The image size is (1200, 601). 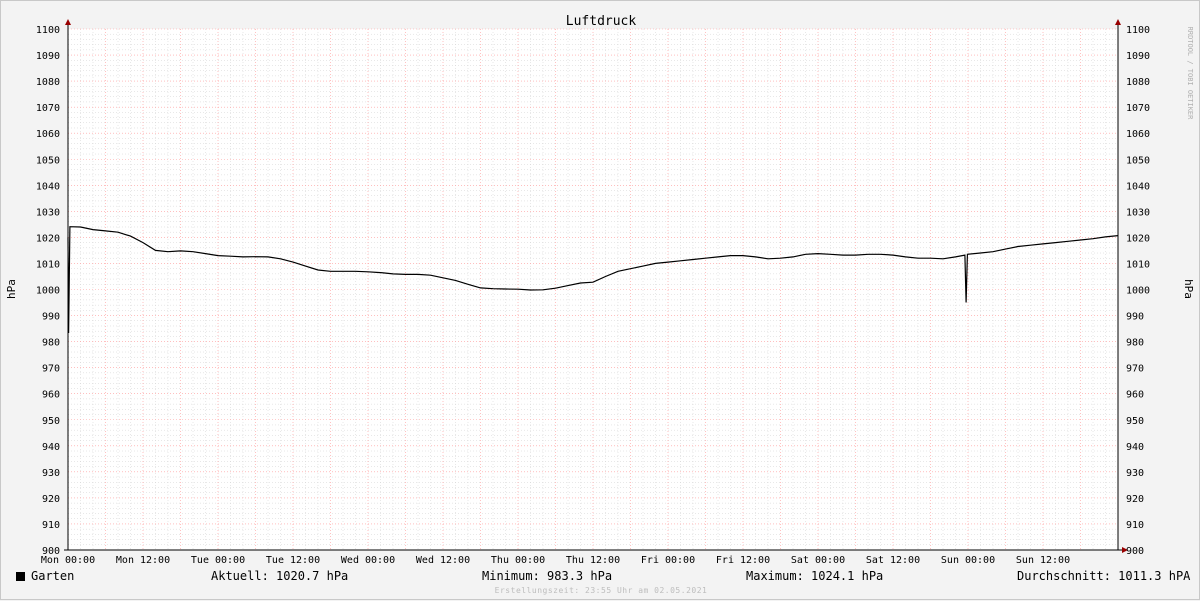 What do you see at coordinates (547, 576) in the screenshot?
I see `legend-minimum: Minimum: 983.3 hPa` at bounding box center [547, 576].